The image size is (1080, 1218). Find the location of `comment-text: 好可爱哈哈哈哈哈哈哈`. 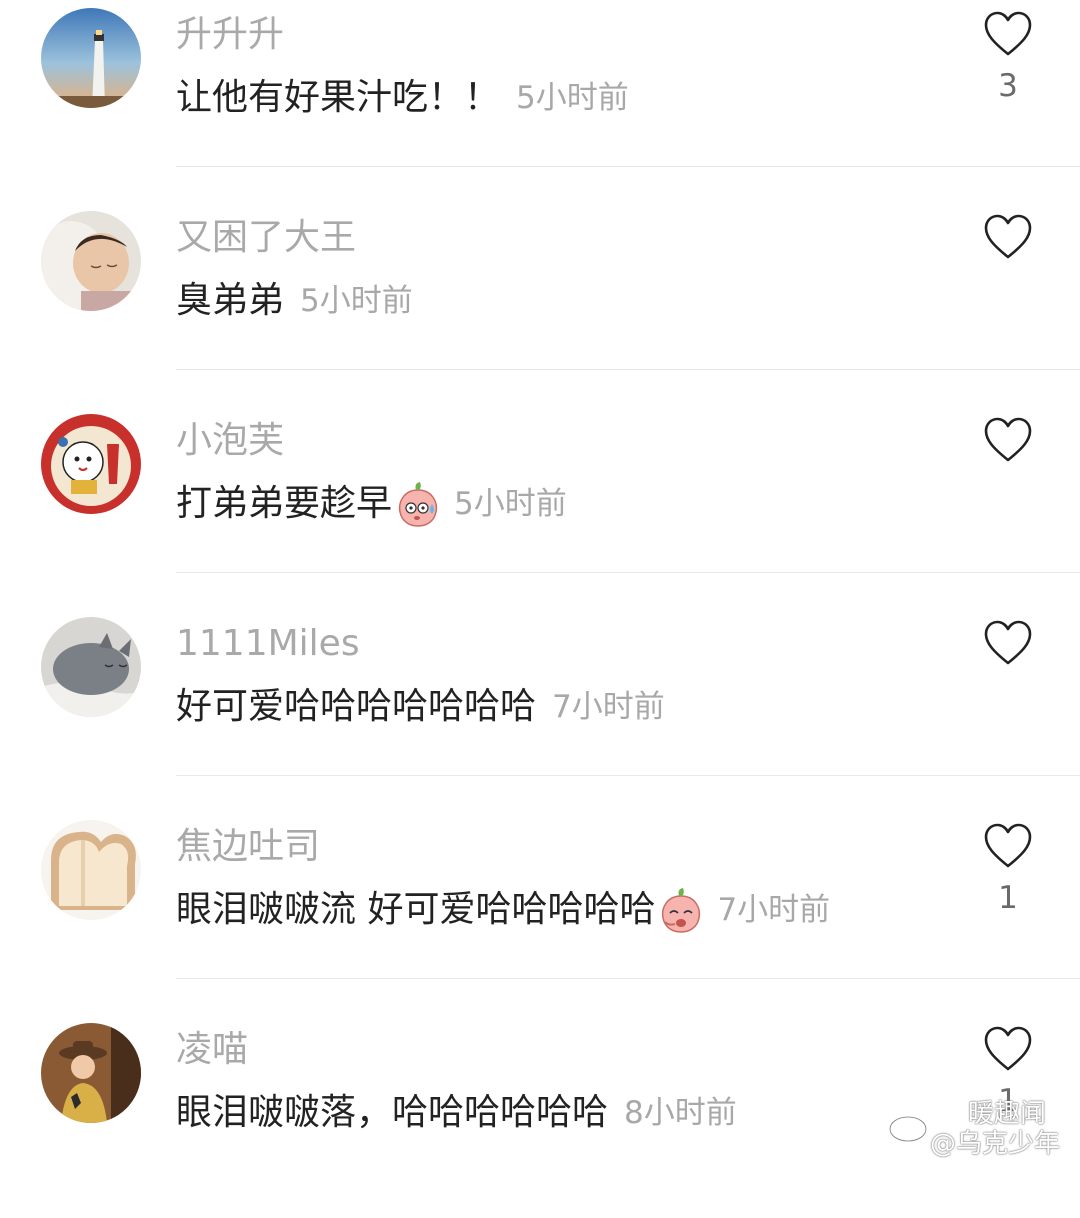

comment-text: 好可爱哈哈哈哈哈哈哈 is located at coordinates (356, 706).